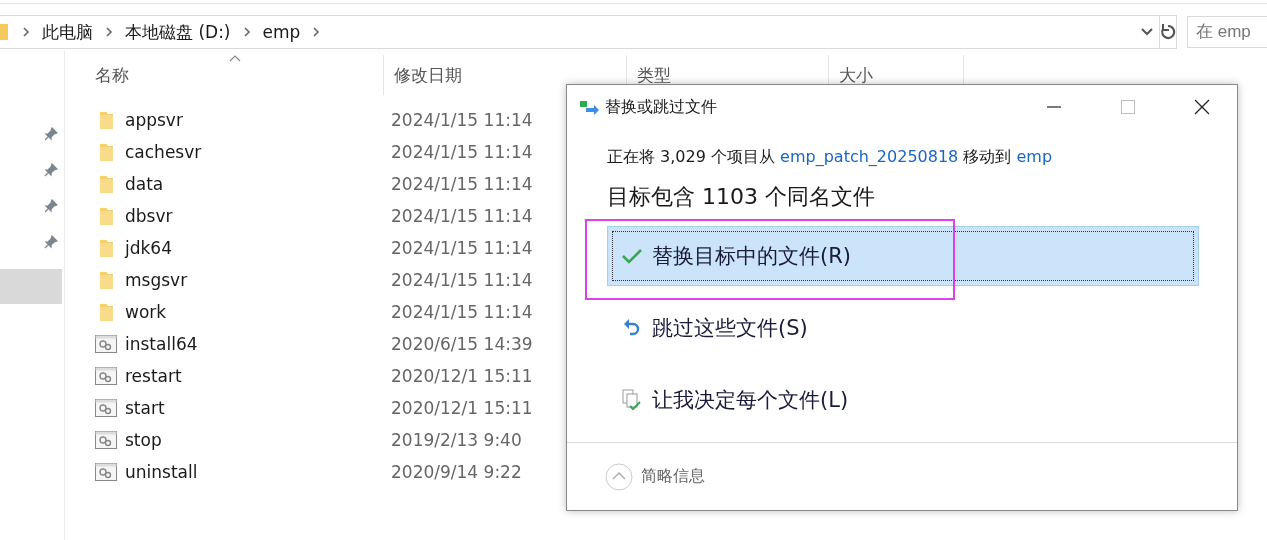  I want to click on file-name: start, so click(258, 408).